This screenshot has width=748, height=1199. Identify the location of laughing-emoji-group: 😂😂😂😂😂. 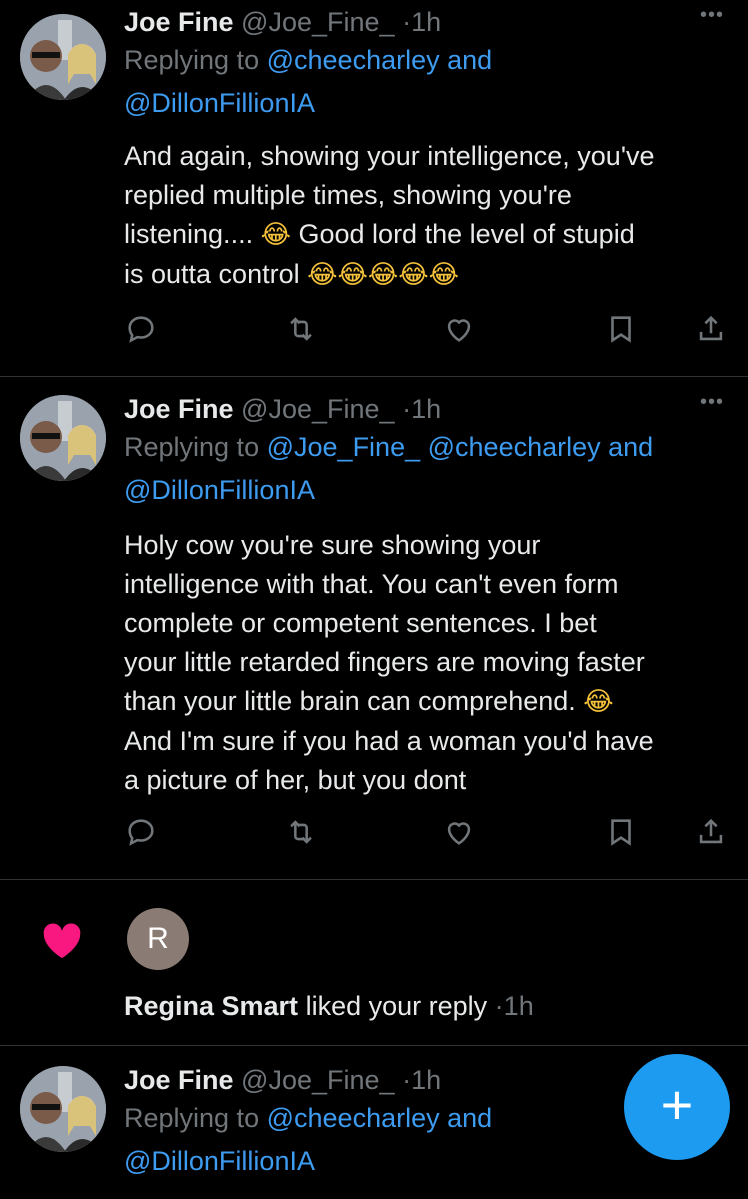
(383, 275).